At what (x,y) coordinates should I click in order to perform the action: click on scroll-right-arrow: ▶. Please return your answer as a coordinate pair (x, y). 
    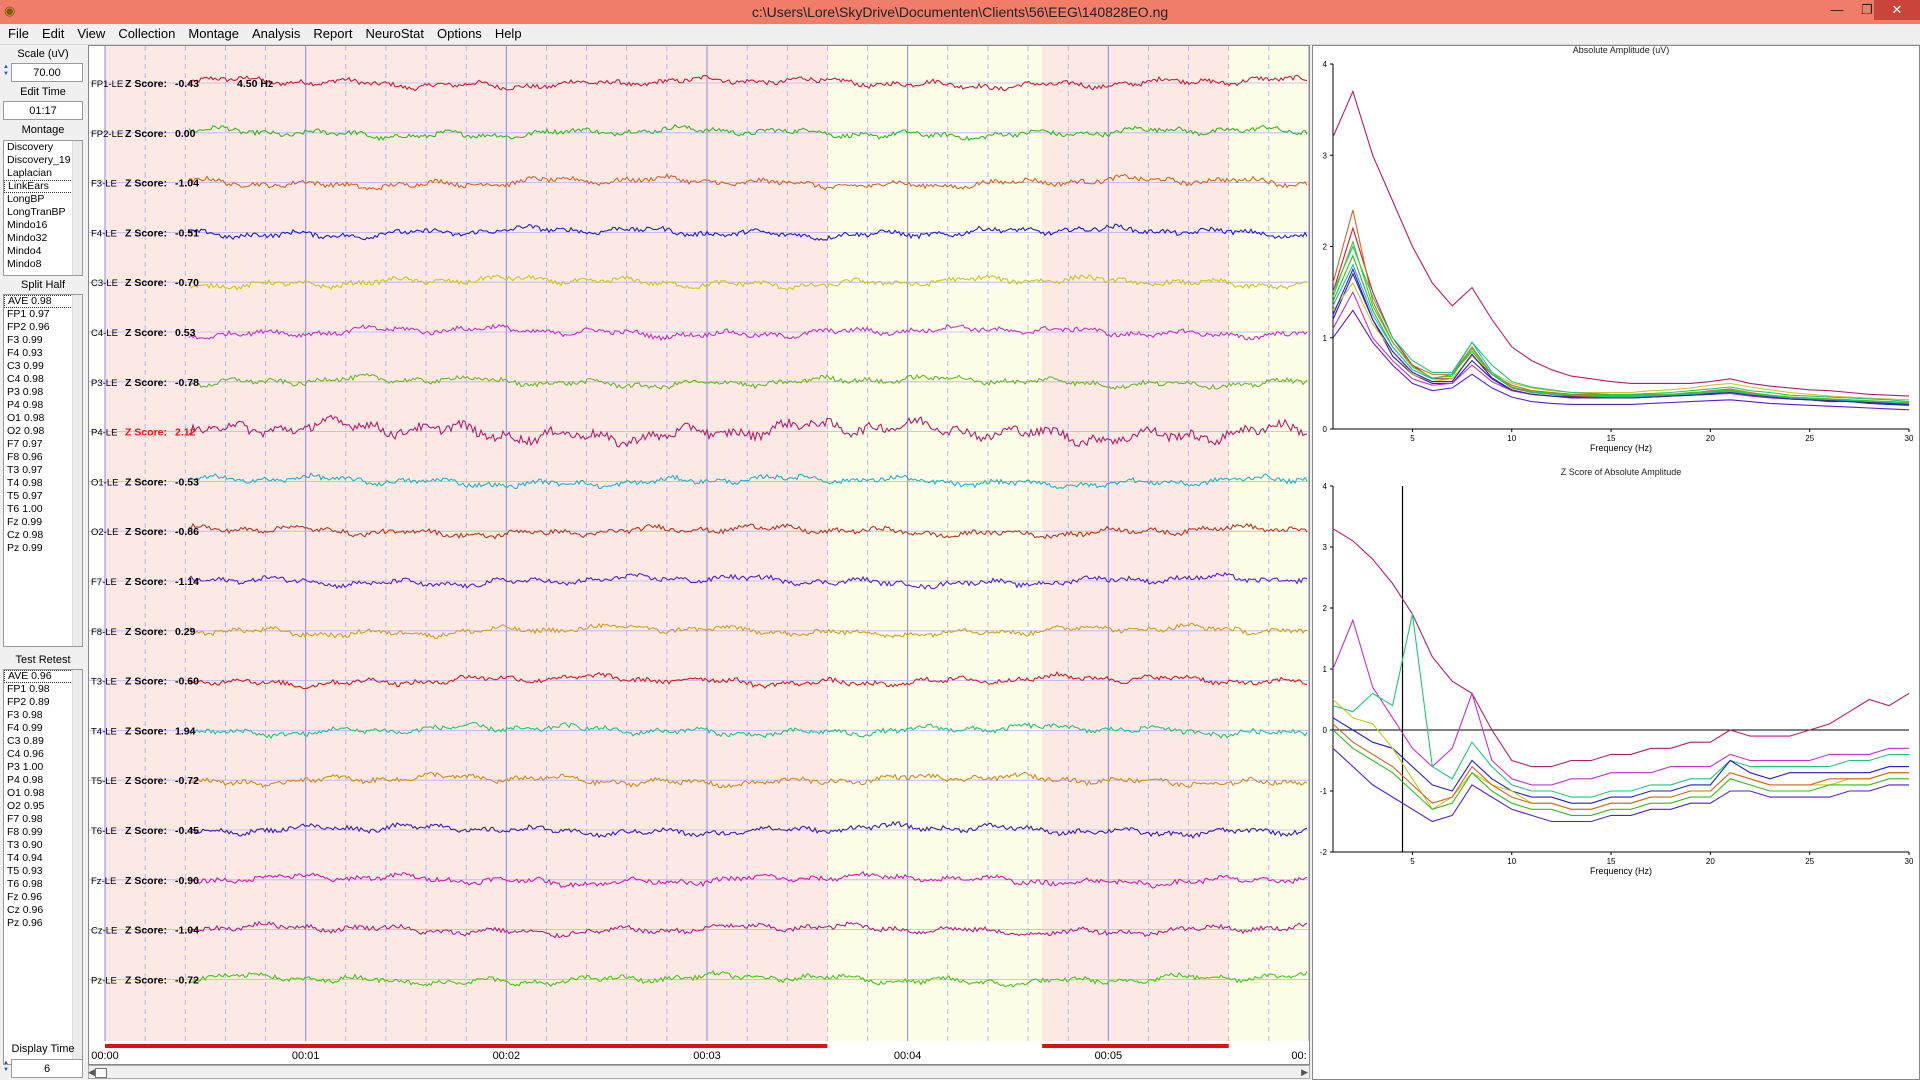
    Looking at the image, I should click on (1304, 1072).